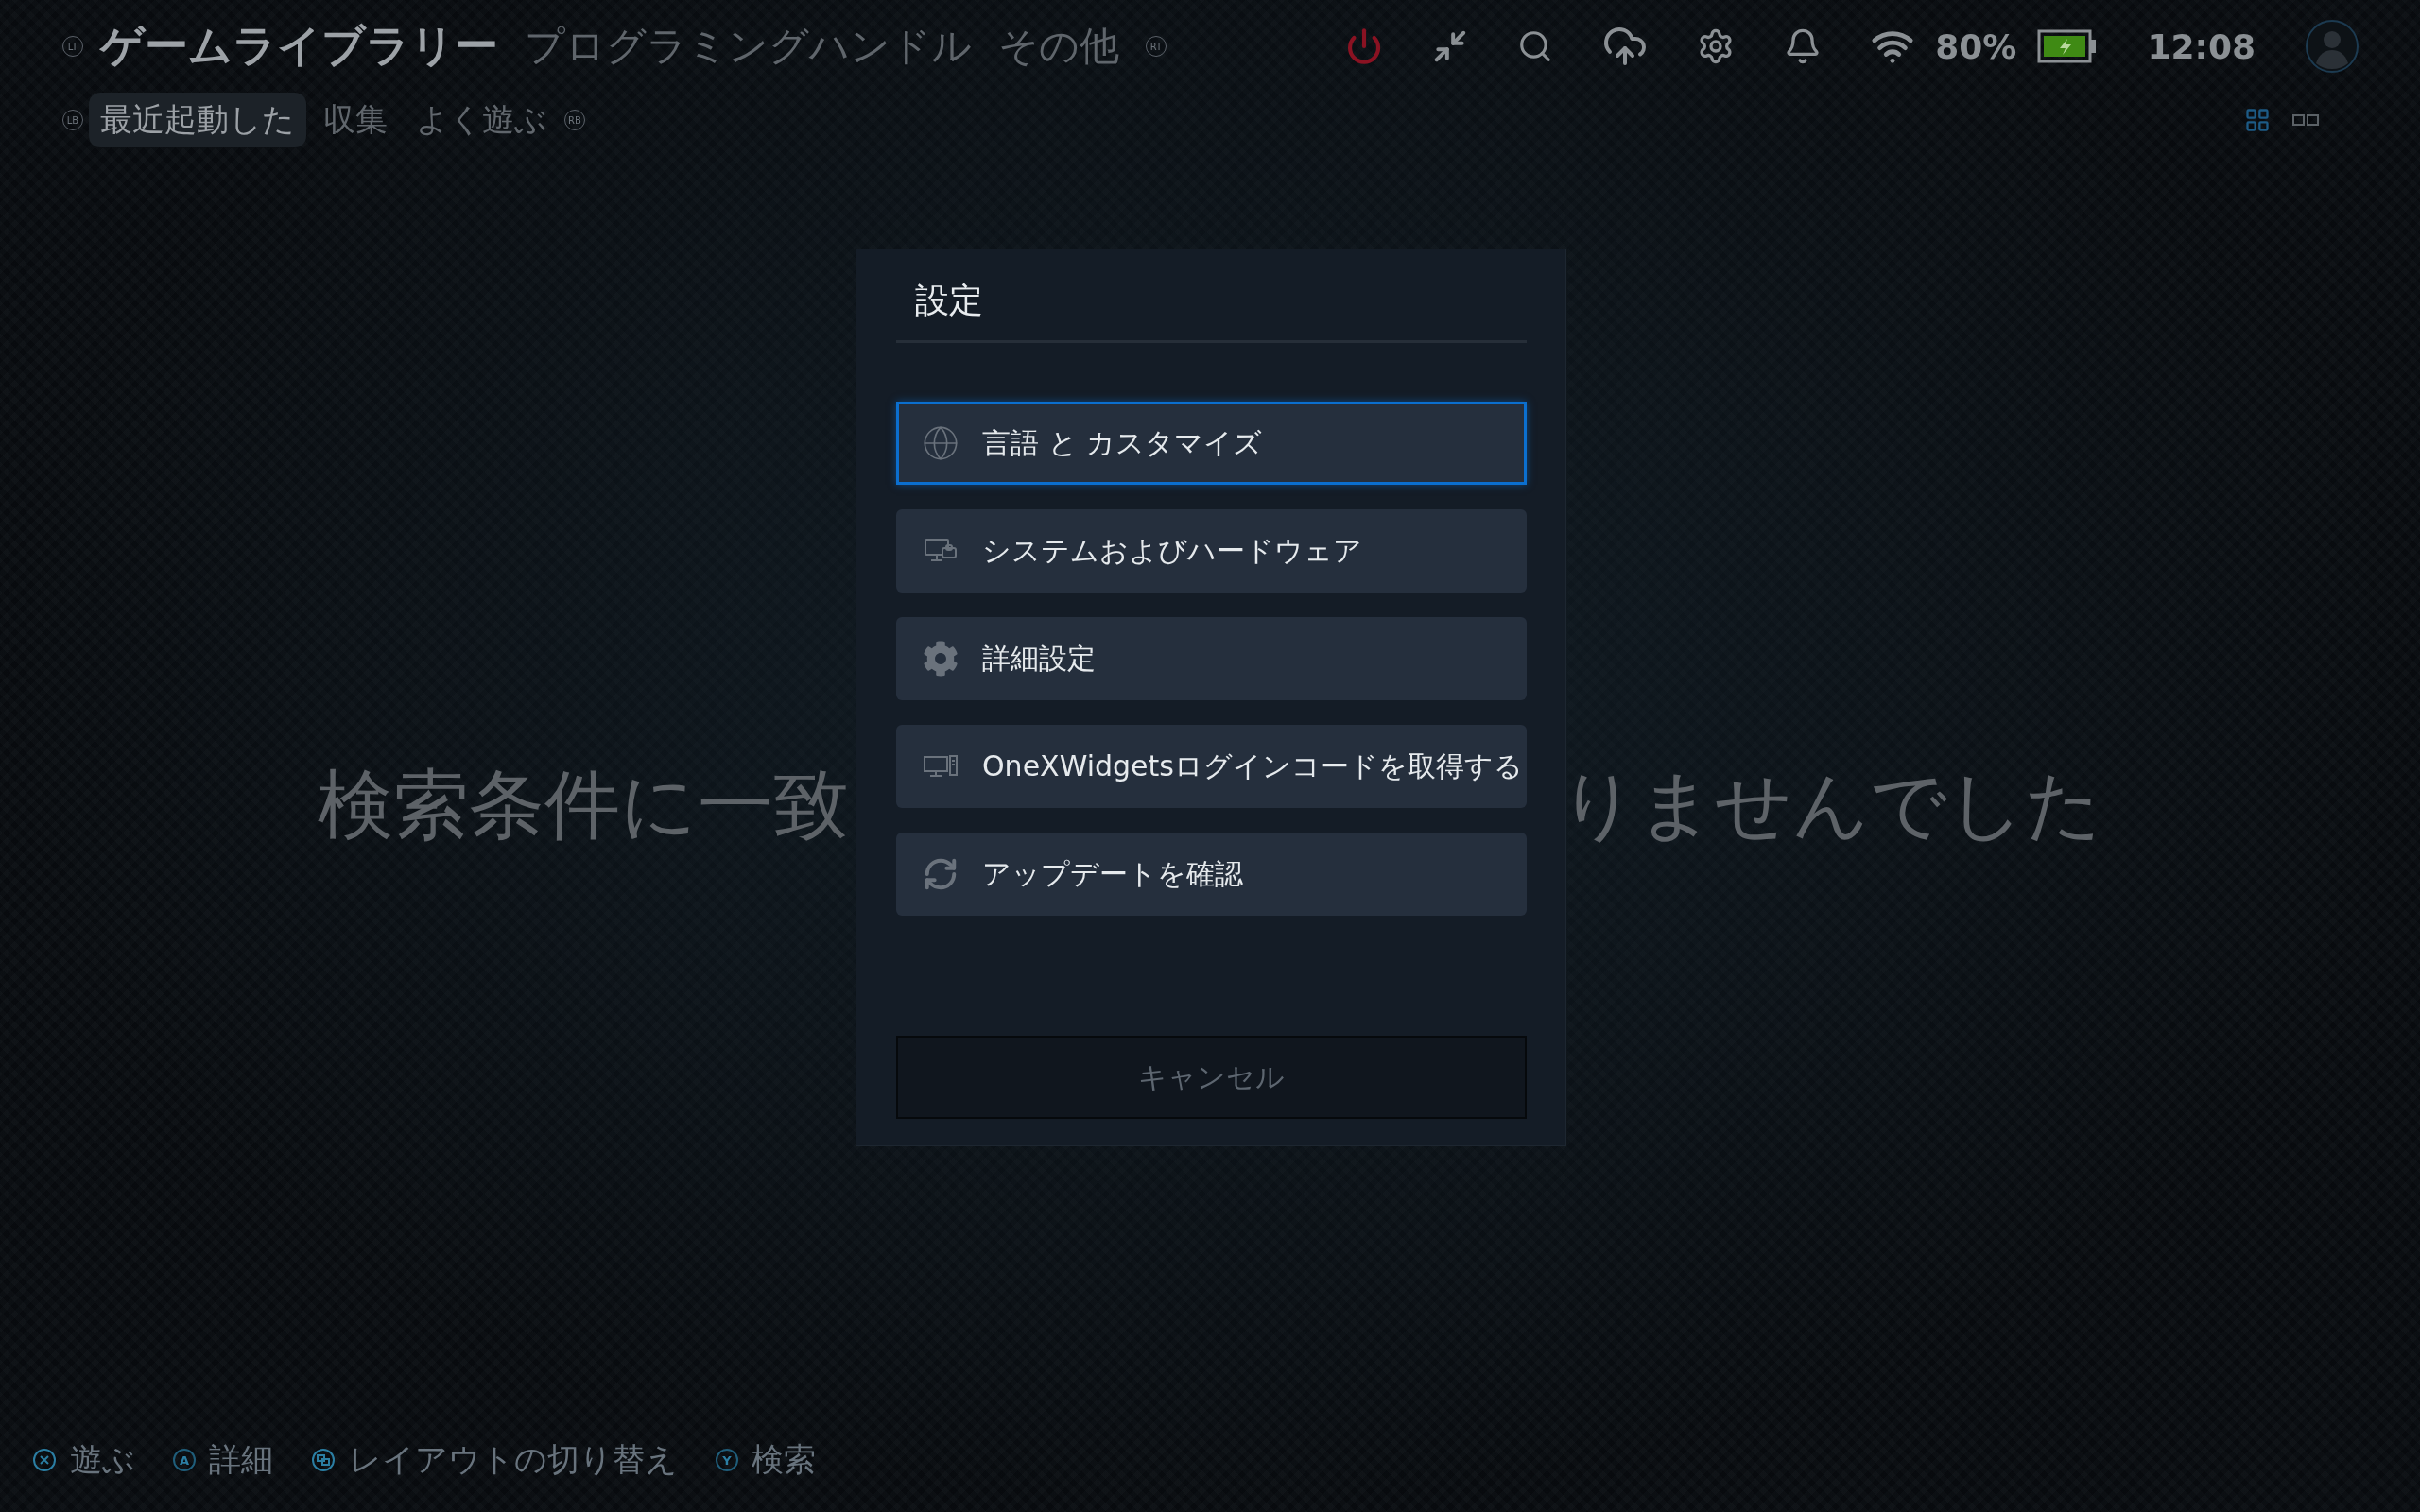  What do you see at coordinates (44, 1460) in the screenshot?
I see `cross-button-icon` at bounding box center [44, 1460].